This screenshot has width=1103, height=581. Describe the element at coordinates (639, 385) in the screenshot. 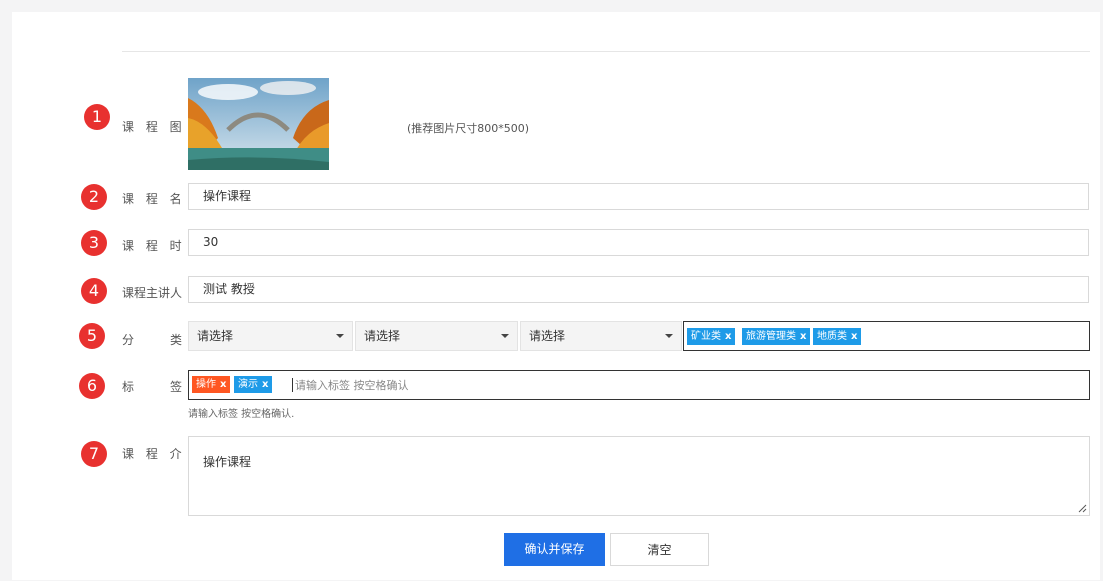

I see `tag-input-box: 操作 x 演示 x 请输入标签 按空格确认` at that location.